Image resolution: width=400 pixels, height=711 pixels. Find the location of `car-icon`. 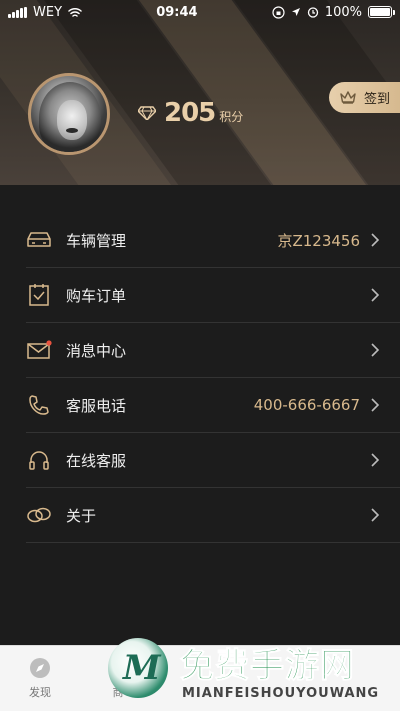

car-icon is located at coordinates (39, 240).